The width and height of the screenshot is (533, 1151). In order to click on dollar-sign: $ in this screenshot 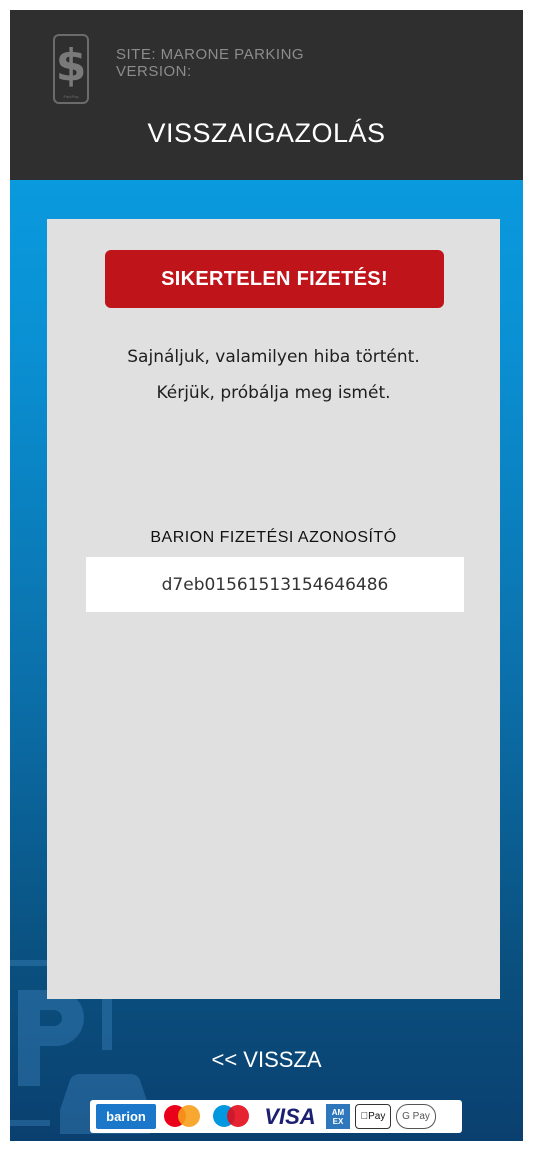, I will do `click(71, 65)`.